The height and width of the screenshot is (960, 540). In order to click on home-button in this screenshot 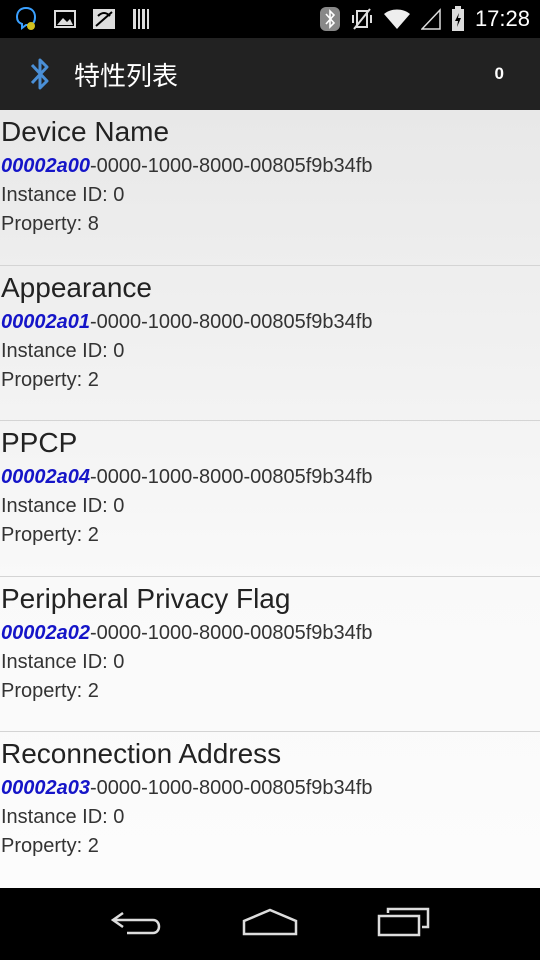, I will do `click(270, 924)`.